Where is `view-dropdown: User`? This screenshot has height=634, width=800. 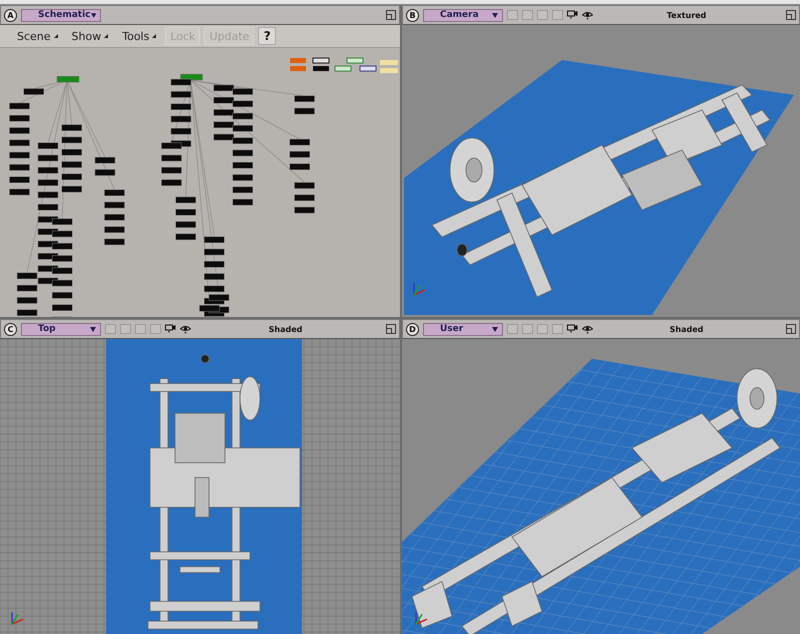 view-dropdown: User is located at coordinates (463, 329).